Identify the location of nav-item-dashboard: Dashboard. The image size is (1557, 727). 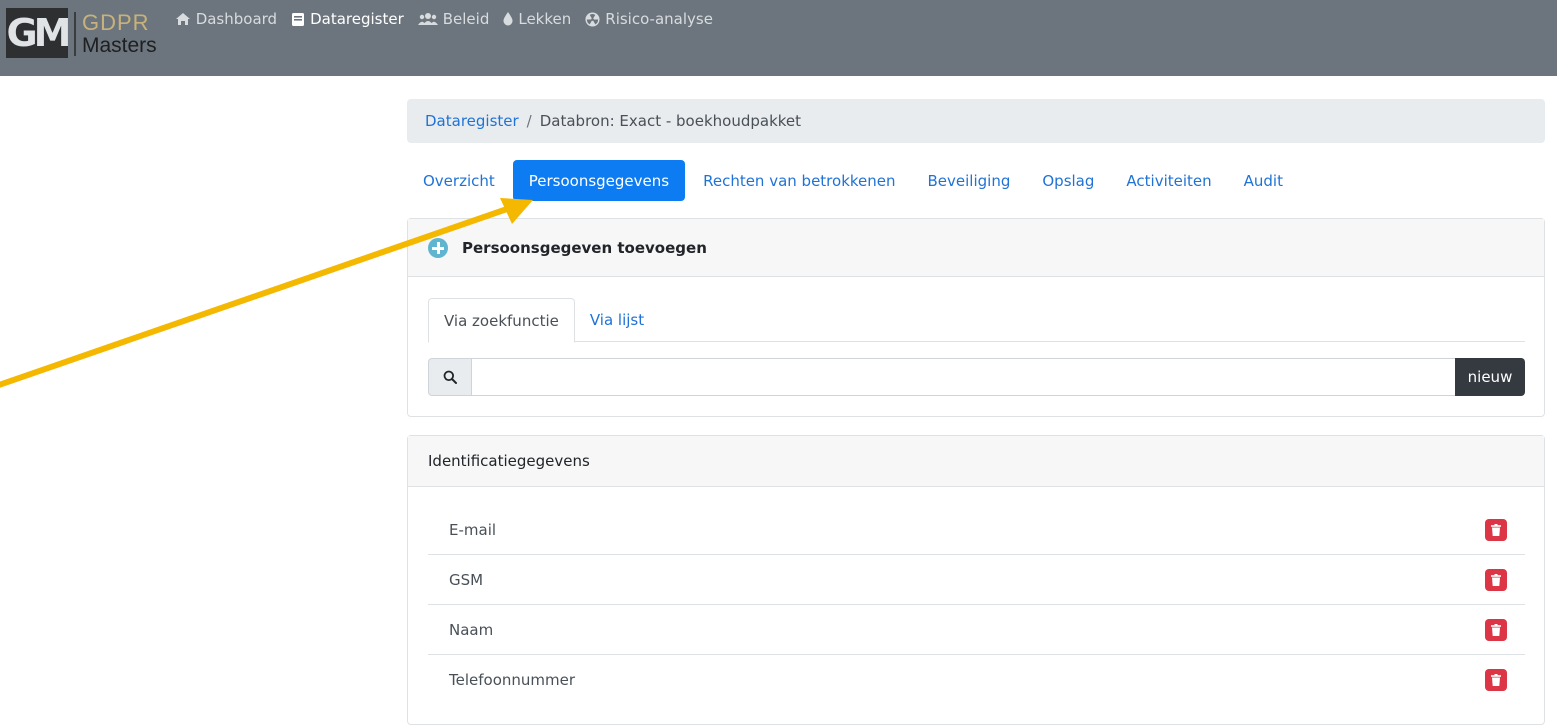
(226, 19).